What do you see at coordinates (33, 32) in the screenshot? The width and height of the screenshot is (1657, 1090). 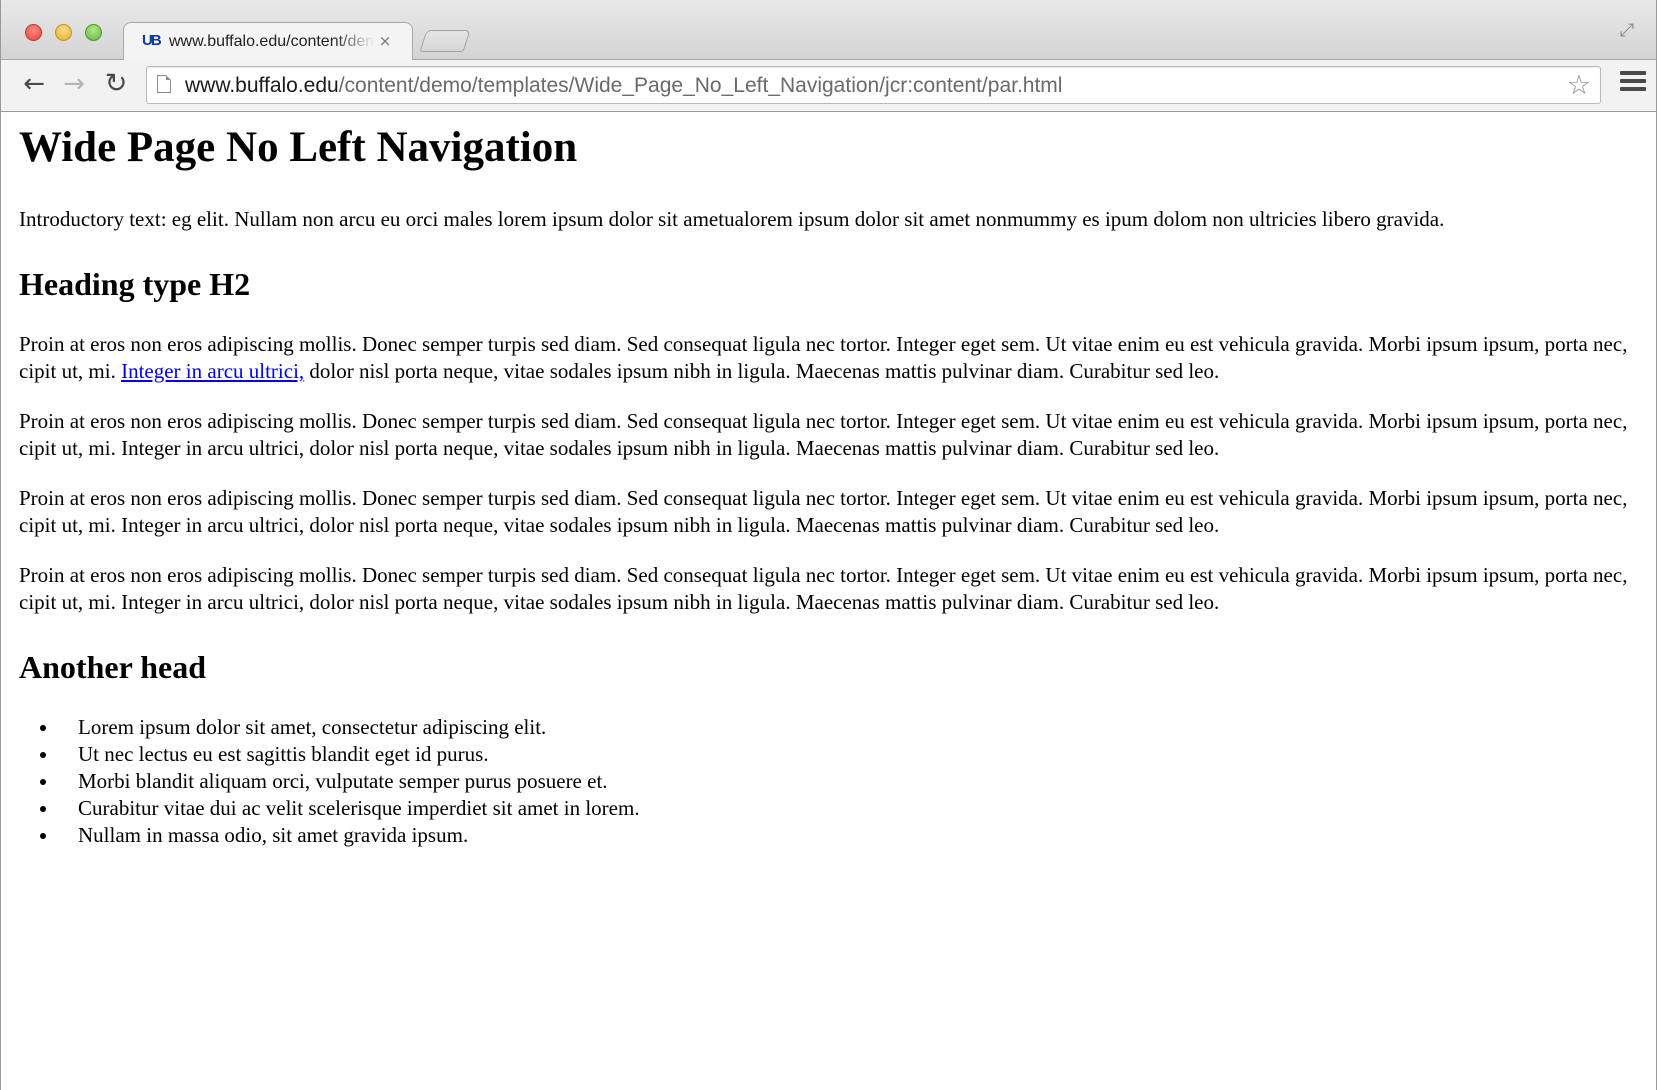 I see `close-window-button` at bounding box center [33, 32].